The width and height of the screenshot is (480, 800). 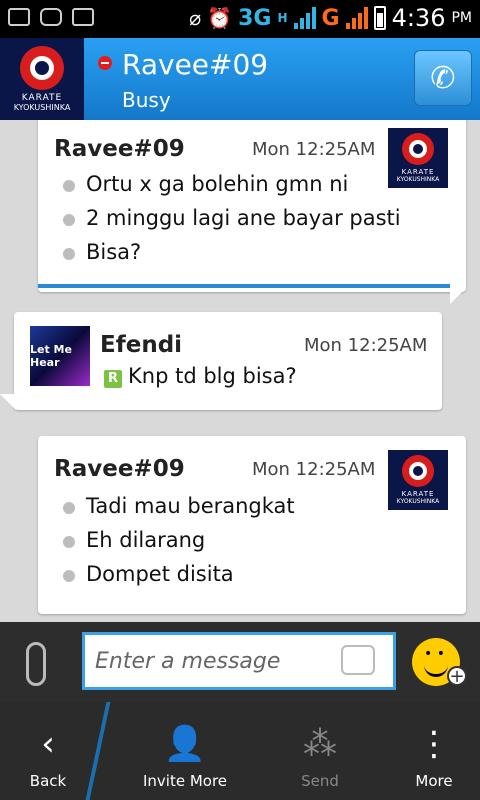 What do you see at coordinates (320, 744) in the screenshot?
I see `bbm-send-icon: ⁂` at bounding box center [320, 744].